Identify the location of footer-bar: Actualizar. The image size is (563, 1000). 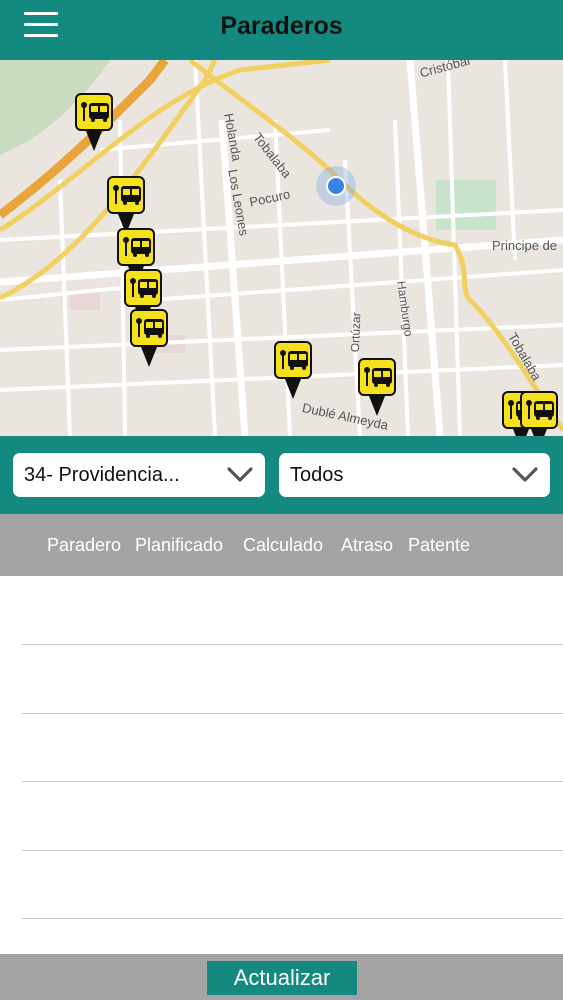
(281, 977).